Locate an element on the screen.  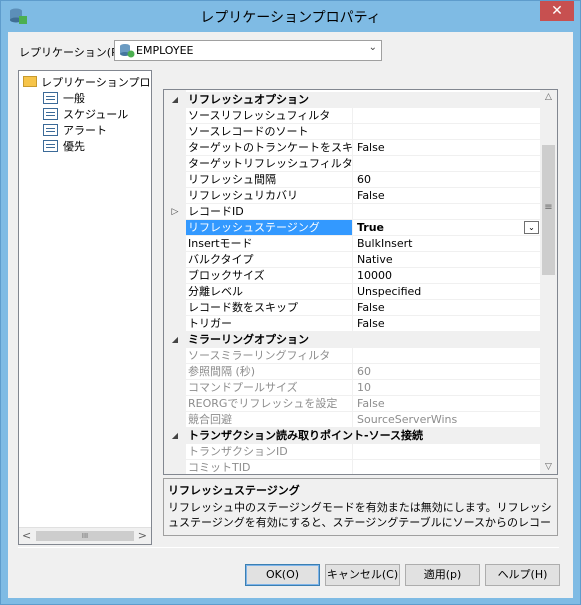
property-value: 10 is located at coordinates (447, 388).